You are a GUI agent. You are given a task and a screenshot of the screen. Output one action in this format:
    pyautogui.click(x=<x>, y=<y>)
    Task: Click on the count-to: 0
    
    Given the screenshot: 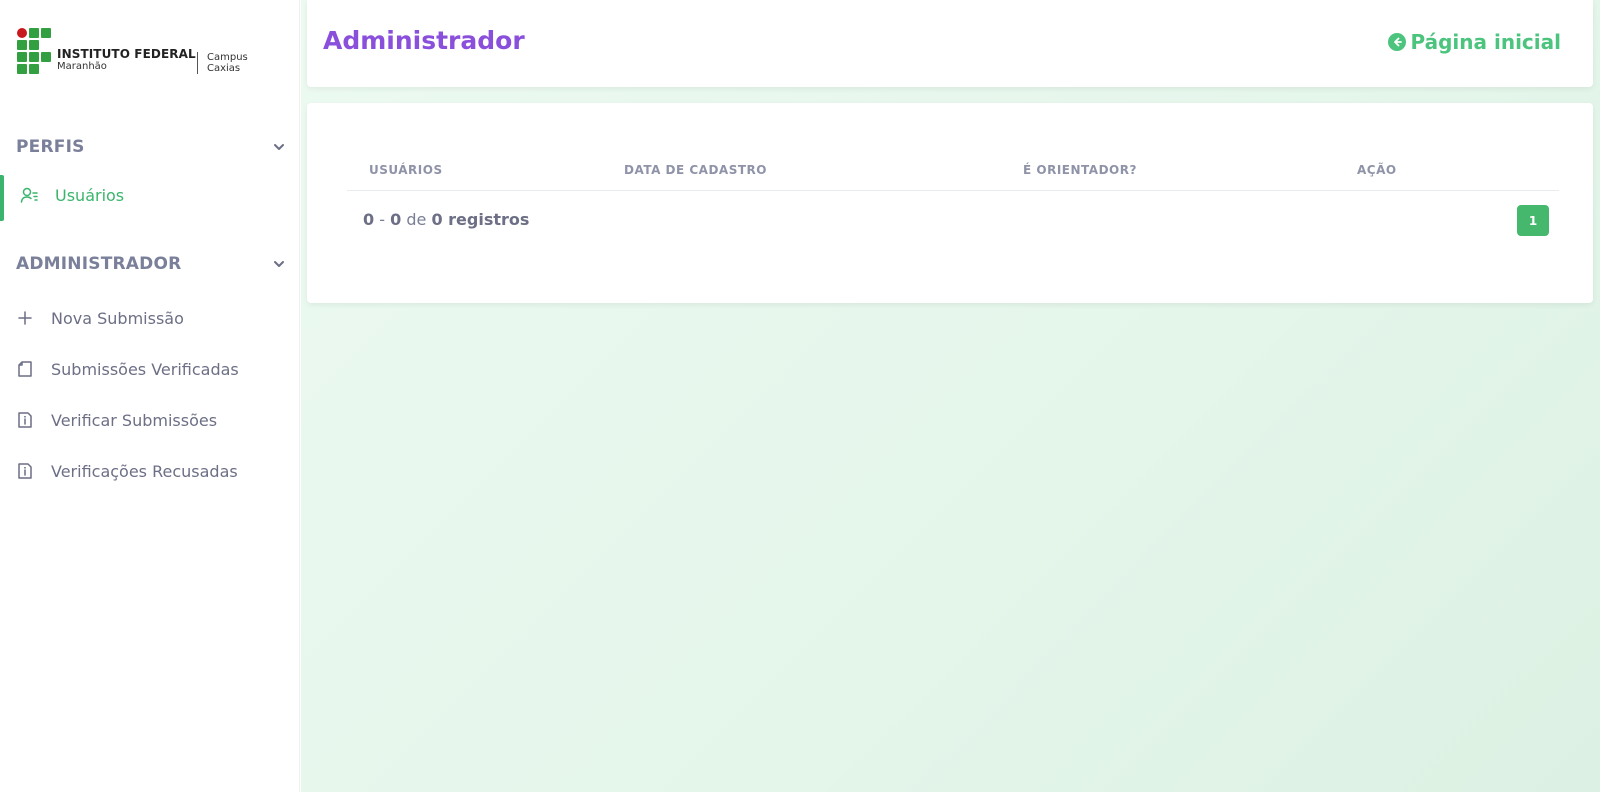 What is the action you would take?
    pyautogui.click(x=396, y=219)
    